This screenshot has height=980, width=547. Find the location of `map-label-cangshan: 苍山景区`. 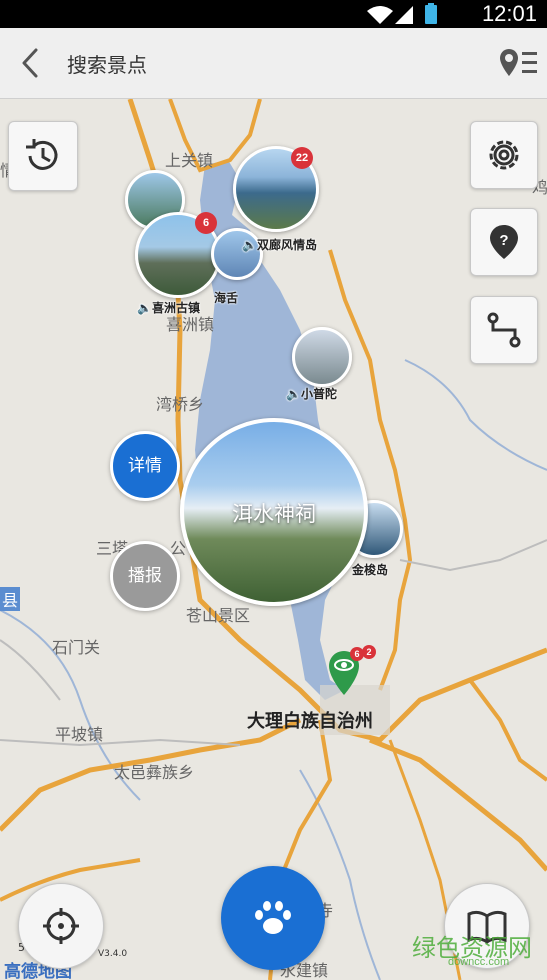

map-label-cangshan: 苍山景区 is located at coordinates (218, 615).